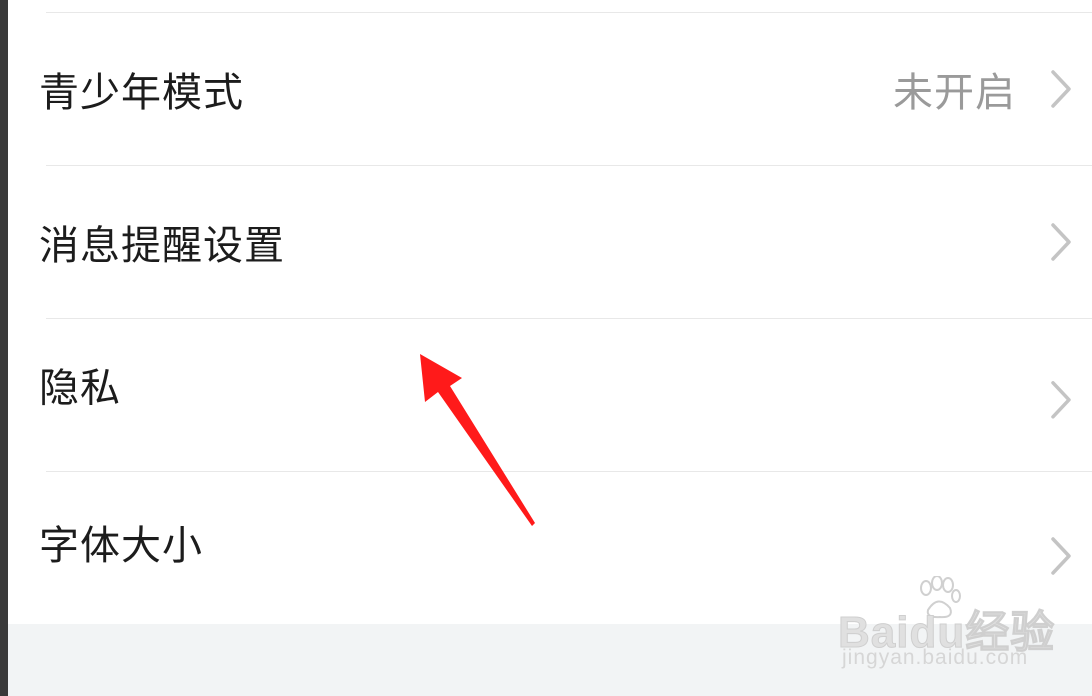  I want to click on youth-mode-status: 未开启, so click(954, 93).